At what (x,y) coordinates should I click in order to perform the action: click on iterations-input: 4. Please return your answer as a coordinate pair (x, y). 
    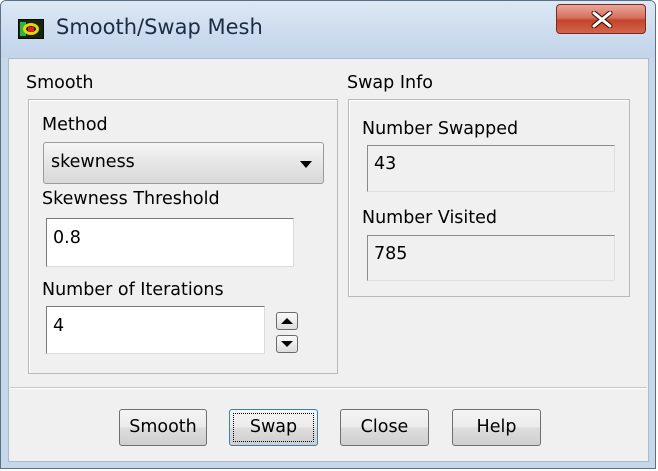
    Looking at the image, I should click on (155, 330).